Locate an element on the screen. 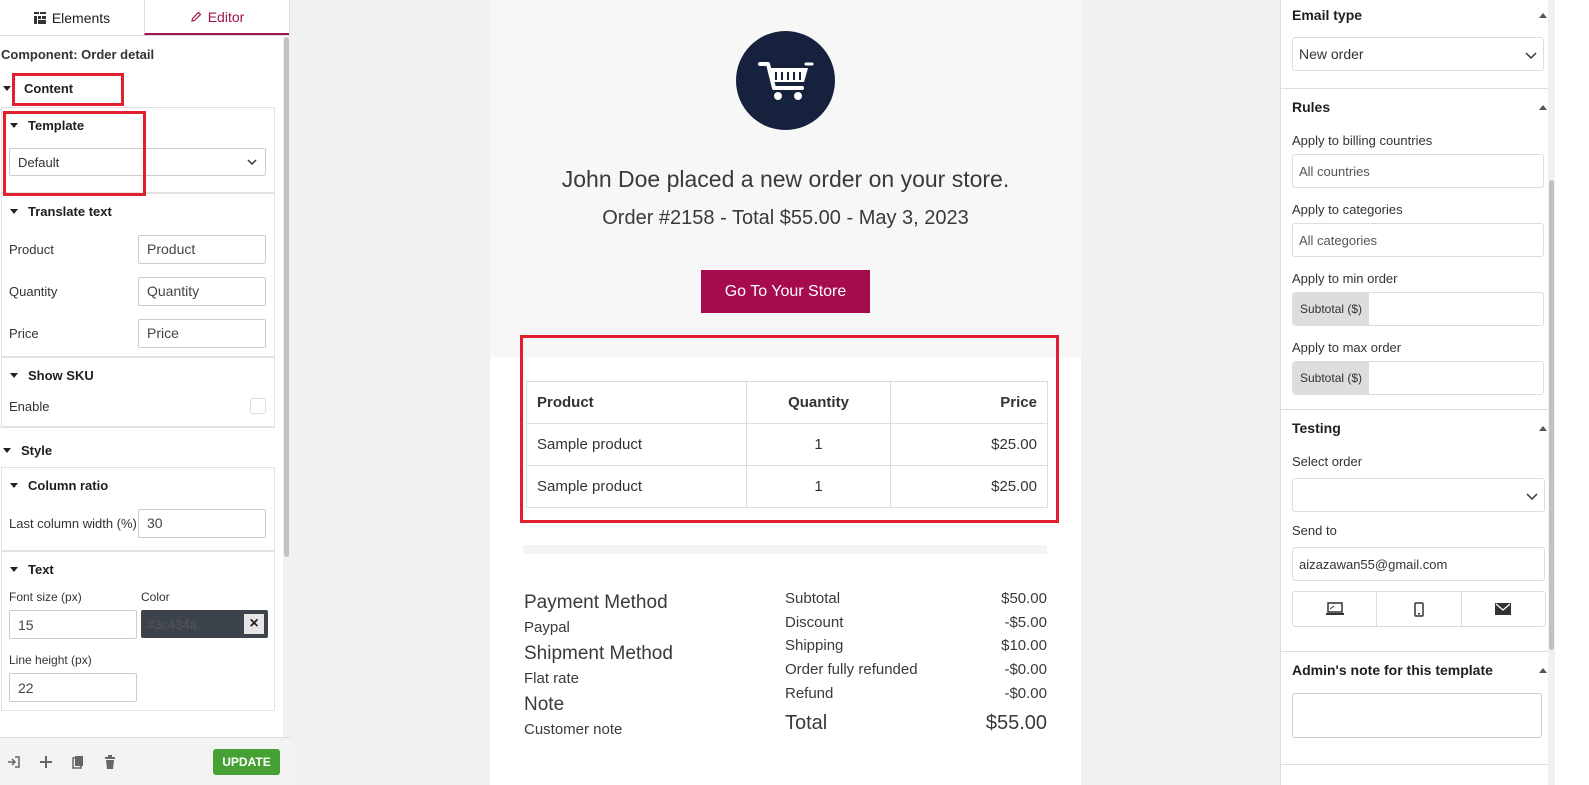  min-order-input: Subtotal ($) is located at coordinates (1418, 309).